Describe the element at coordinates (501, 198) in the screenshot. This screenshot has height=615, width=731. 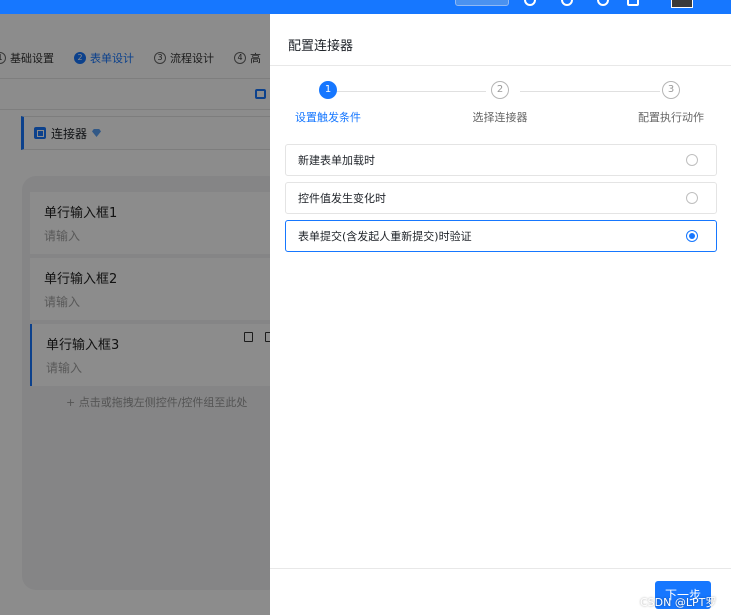
I see `trigger-option: 控件值发生变化时` at that location.